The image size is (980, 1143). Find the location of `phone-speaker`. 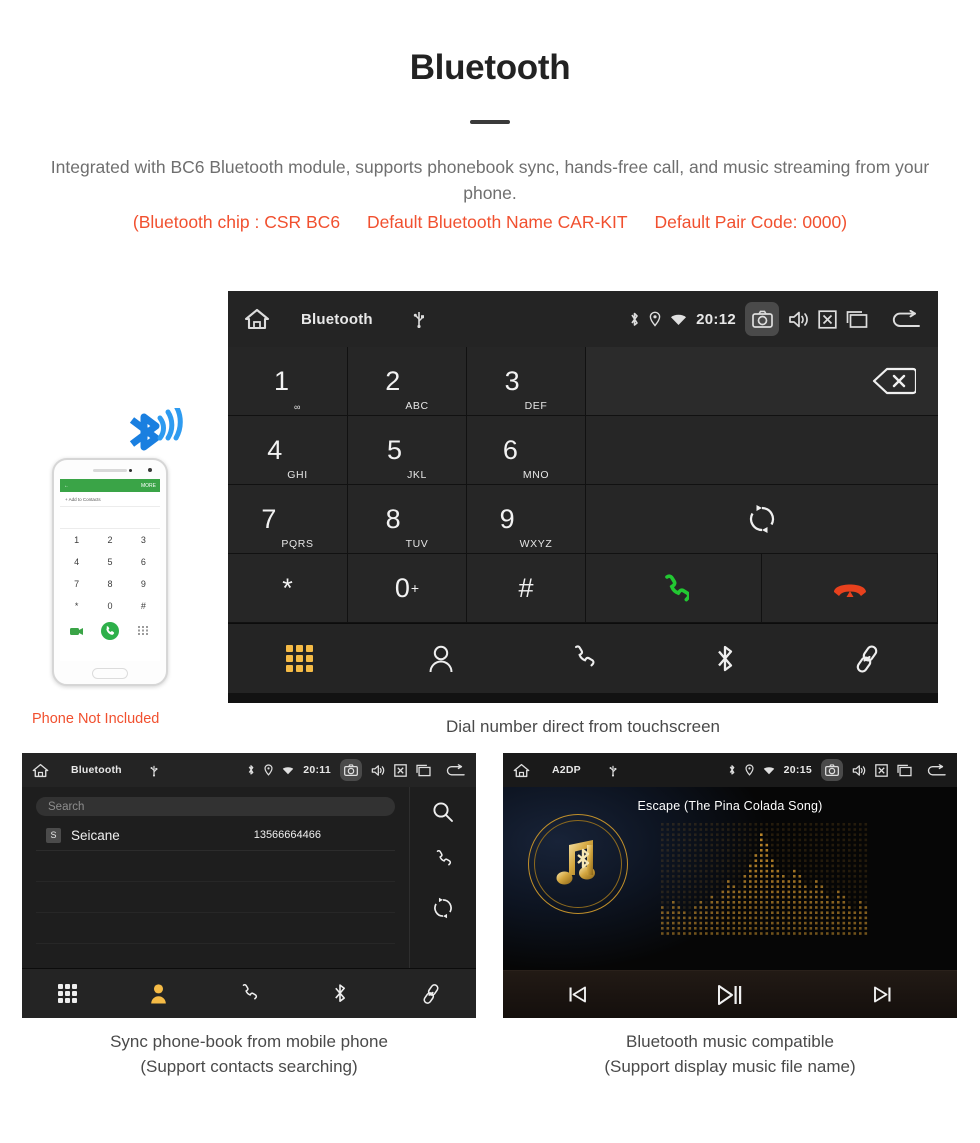

phone-speaker is located at coordinates (110, 470).